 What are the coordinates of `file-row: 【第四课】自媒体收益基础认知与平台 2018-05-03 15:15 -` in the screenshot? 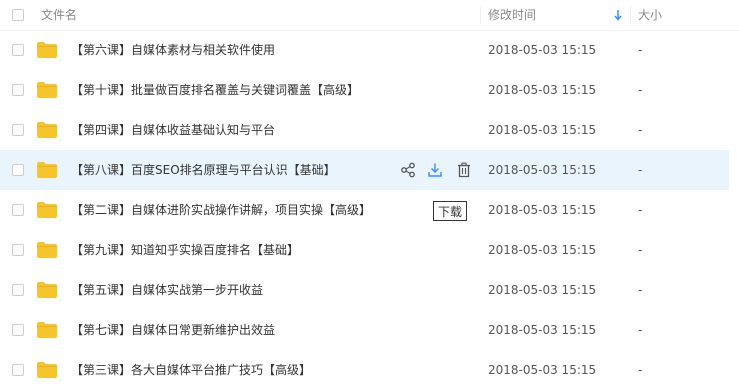 It's located at (364, 130).